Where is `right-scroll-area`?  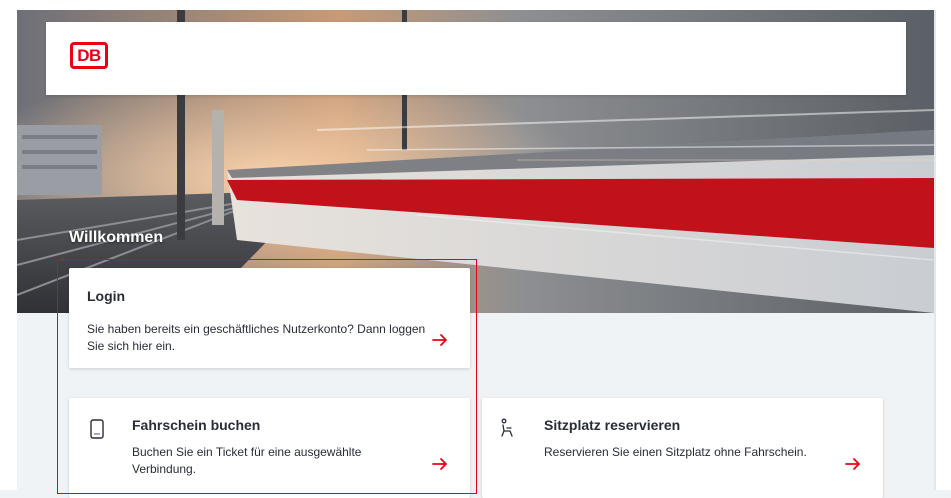
right-scroll-area is located at coordinates (942, 245).